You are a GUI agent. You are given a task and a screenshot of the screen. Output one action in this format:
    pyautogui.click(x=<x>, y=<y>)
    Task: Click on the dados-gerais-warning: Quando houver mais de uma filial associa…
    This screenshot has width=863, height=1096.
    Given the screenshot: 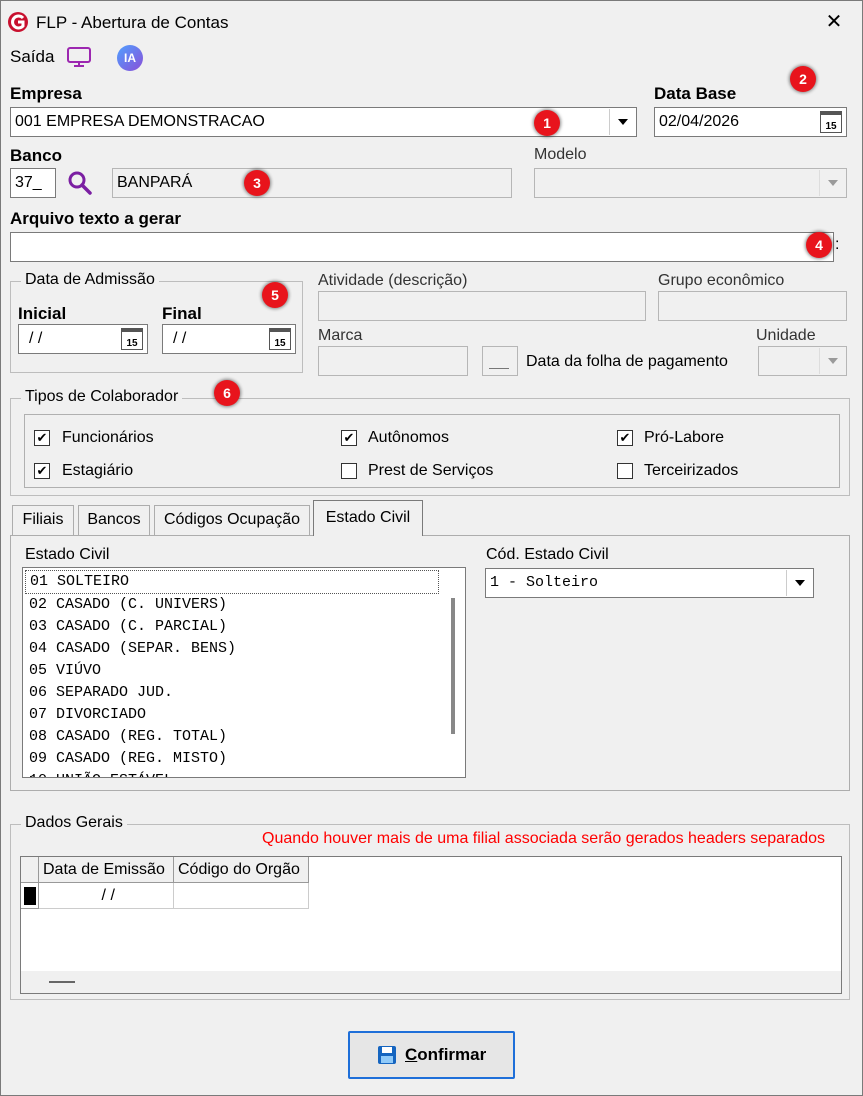 What is the action you would take?
    pyautogui.click(x=544, y=838)
    